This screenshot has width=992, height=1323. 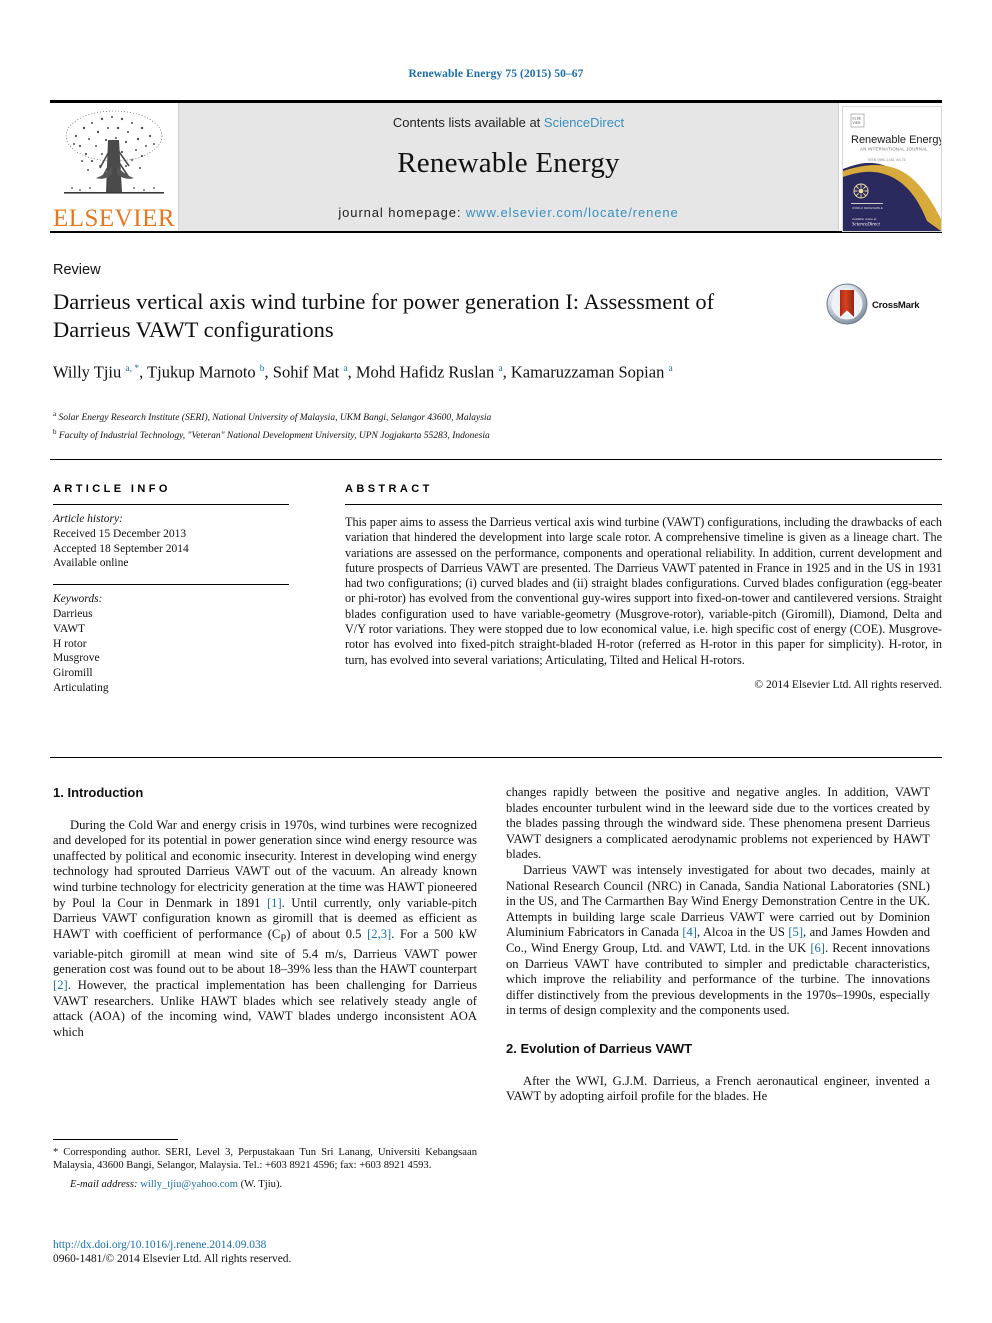 What do you see at coordinates (98, 792) in the screenshot?
I see `section-heading-introduction: 1. Introduction` at bounding box center [98, 792].